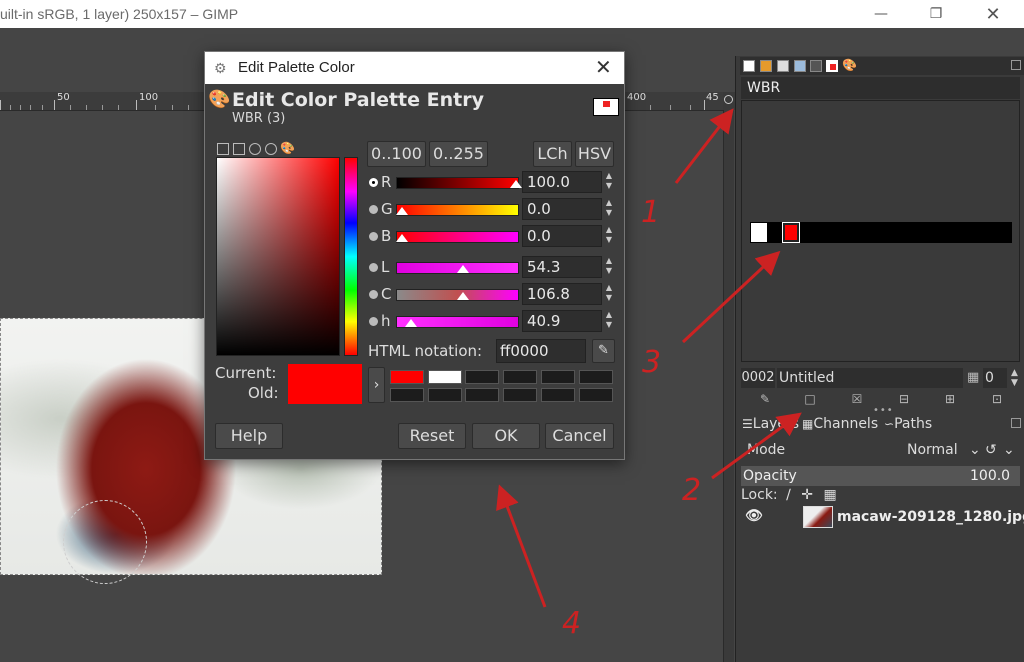 This screenshot has width=1024, height=662. I want to click on brush-icon, so click(766, 66).